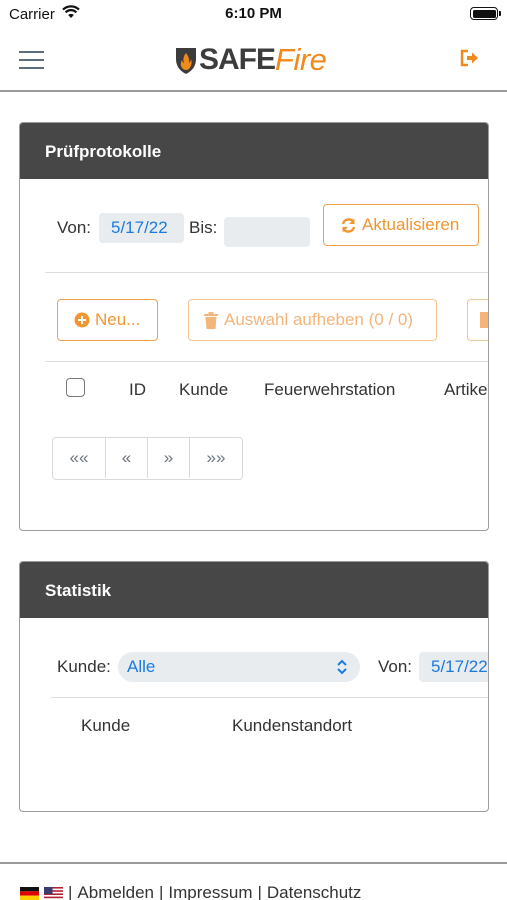  Describe the element at coordinates (115, 891) in the screenshot. I see `abmelden-link: Abmelden` at that location.